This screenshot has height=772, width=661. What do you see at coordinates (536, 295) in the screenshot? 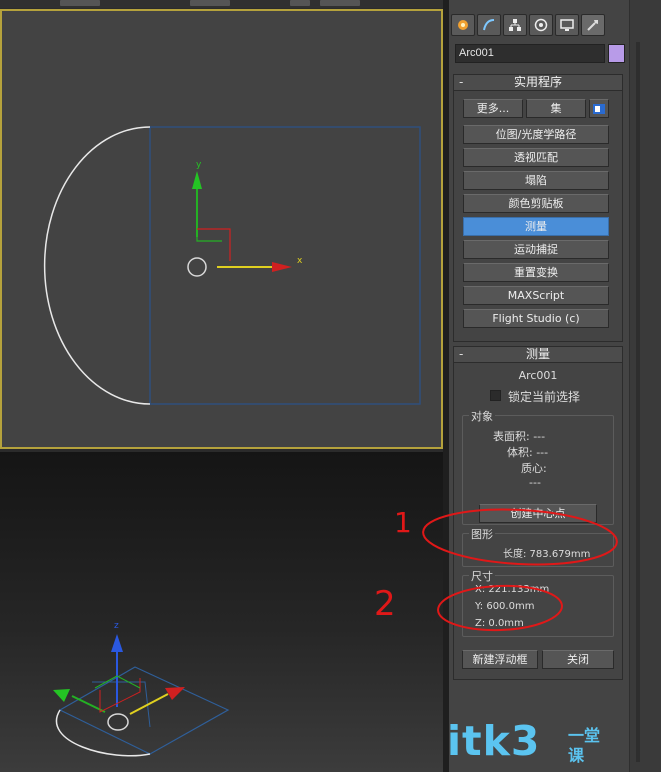
I see `utility-button: MAXScript` at bounding box center [536, 295].